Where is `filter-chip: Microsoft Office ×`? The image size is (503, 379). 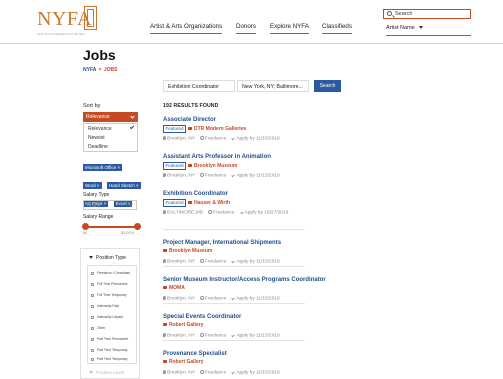
filter-chip: Microsoft Office × is located at coordinates (103, 167).